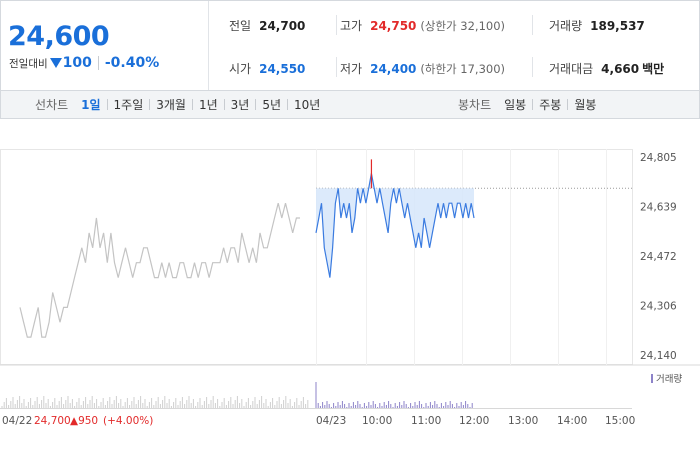 This screenshot has width=700, height=450. I want to click on volume-label: 거래량, so click(566, 26).